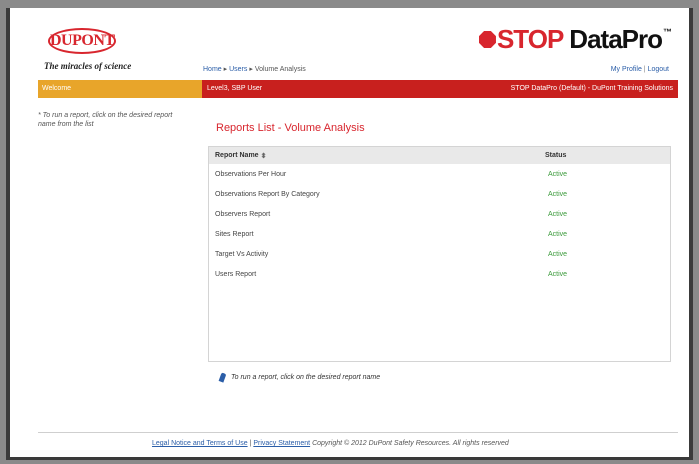  Describe the element at coordinates (290, 128) in the screenshot. I see `page-title: Reports List - Volume Analysis` at that location.